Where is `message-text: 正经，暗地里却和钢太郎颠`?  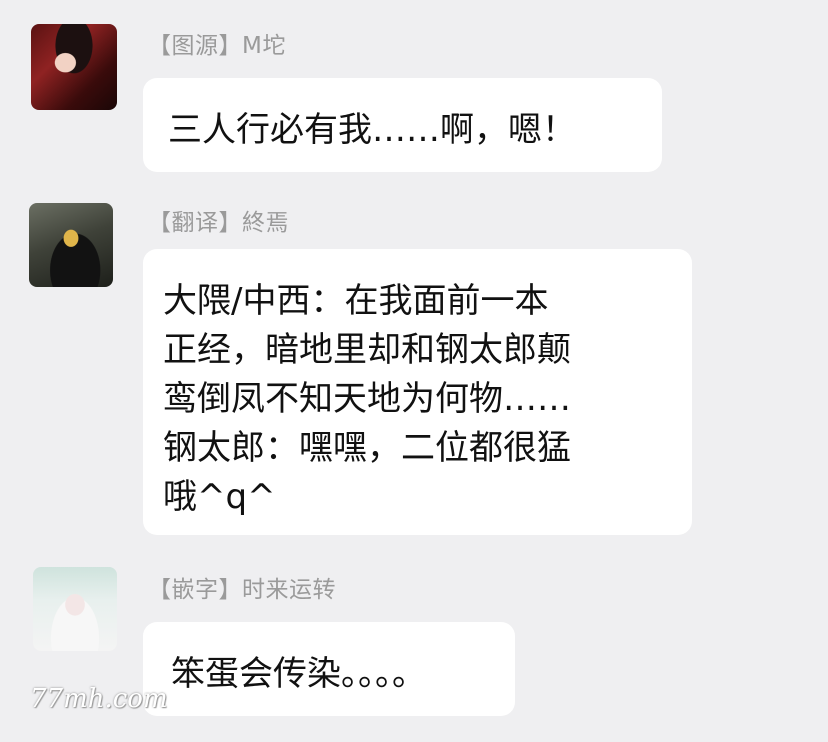 message-text: 正经，暗地里却和钢太郎颠 is located at coordinates (367, 350).